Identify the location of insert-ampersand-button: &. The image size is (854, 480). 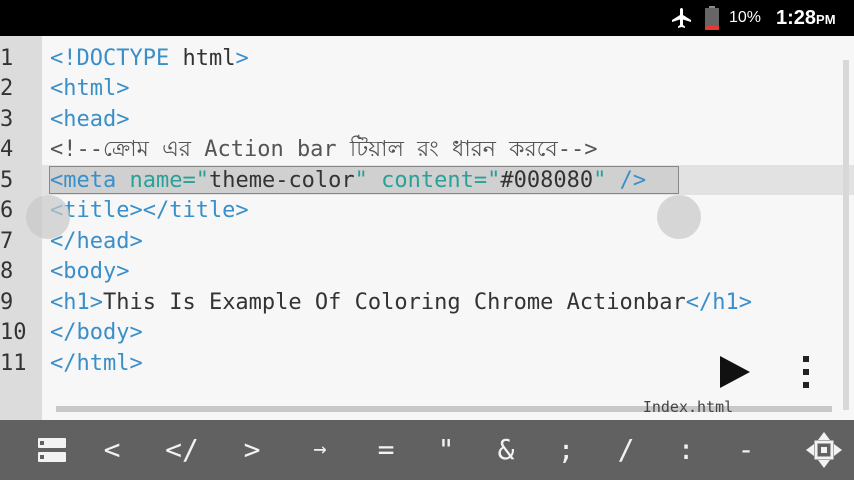
(506, 450).